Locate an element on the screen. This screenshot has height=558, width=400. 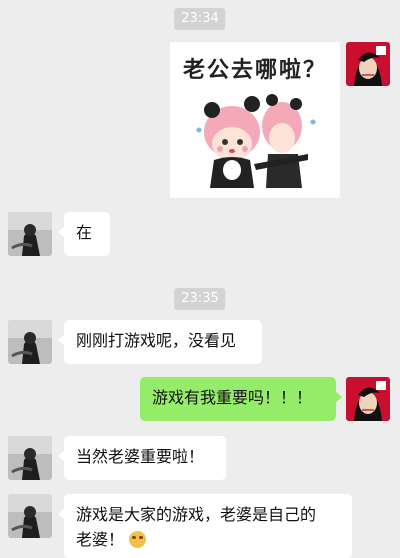
smile-emoji-icon is located at coordinates (138, 539).